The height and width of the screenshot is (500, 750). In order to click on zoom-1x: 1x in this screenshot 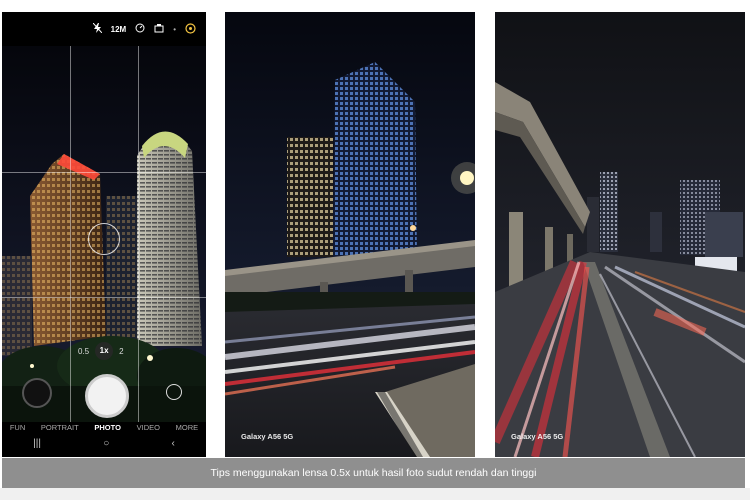, I will do `click(104, 351)`.